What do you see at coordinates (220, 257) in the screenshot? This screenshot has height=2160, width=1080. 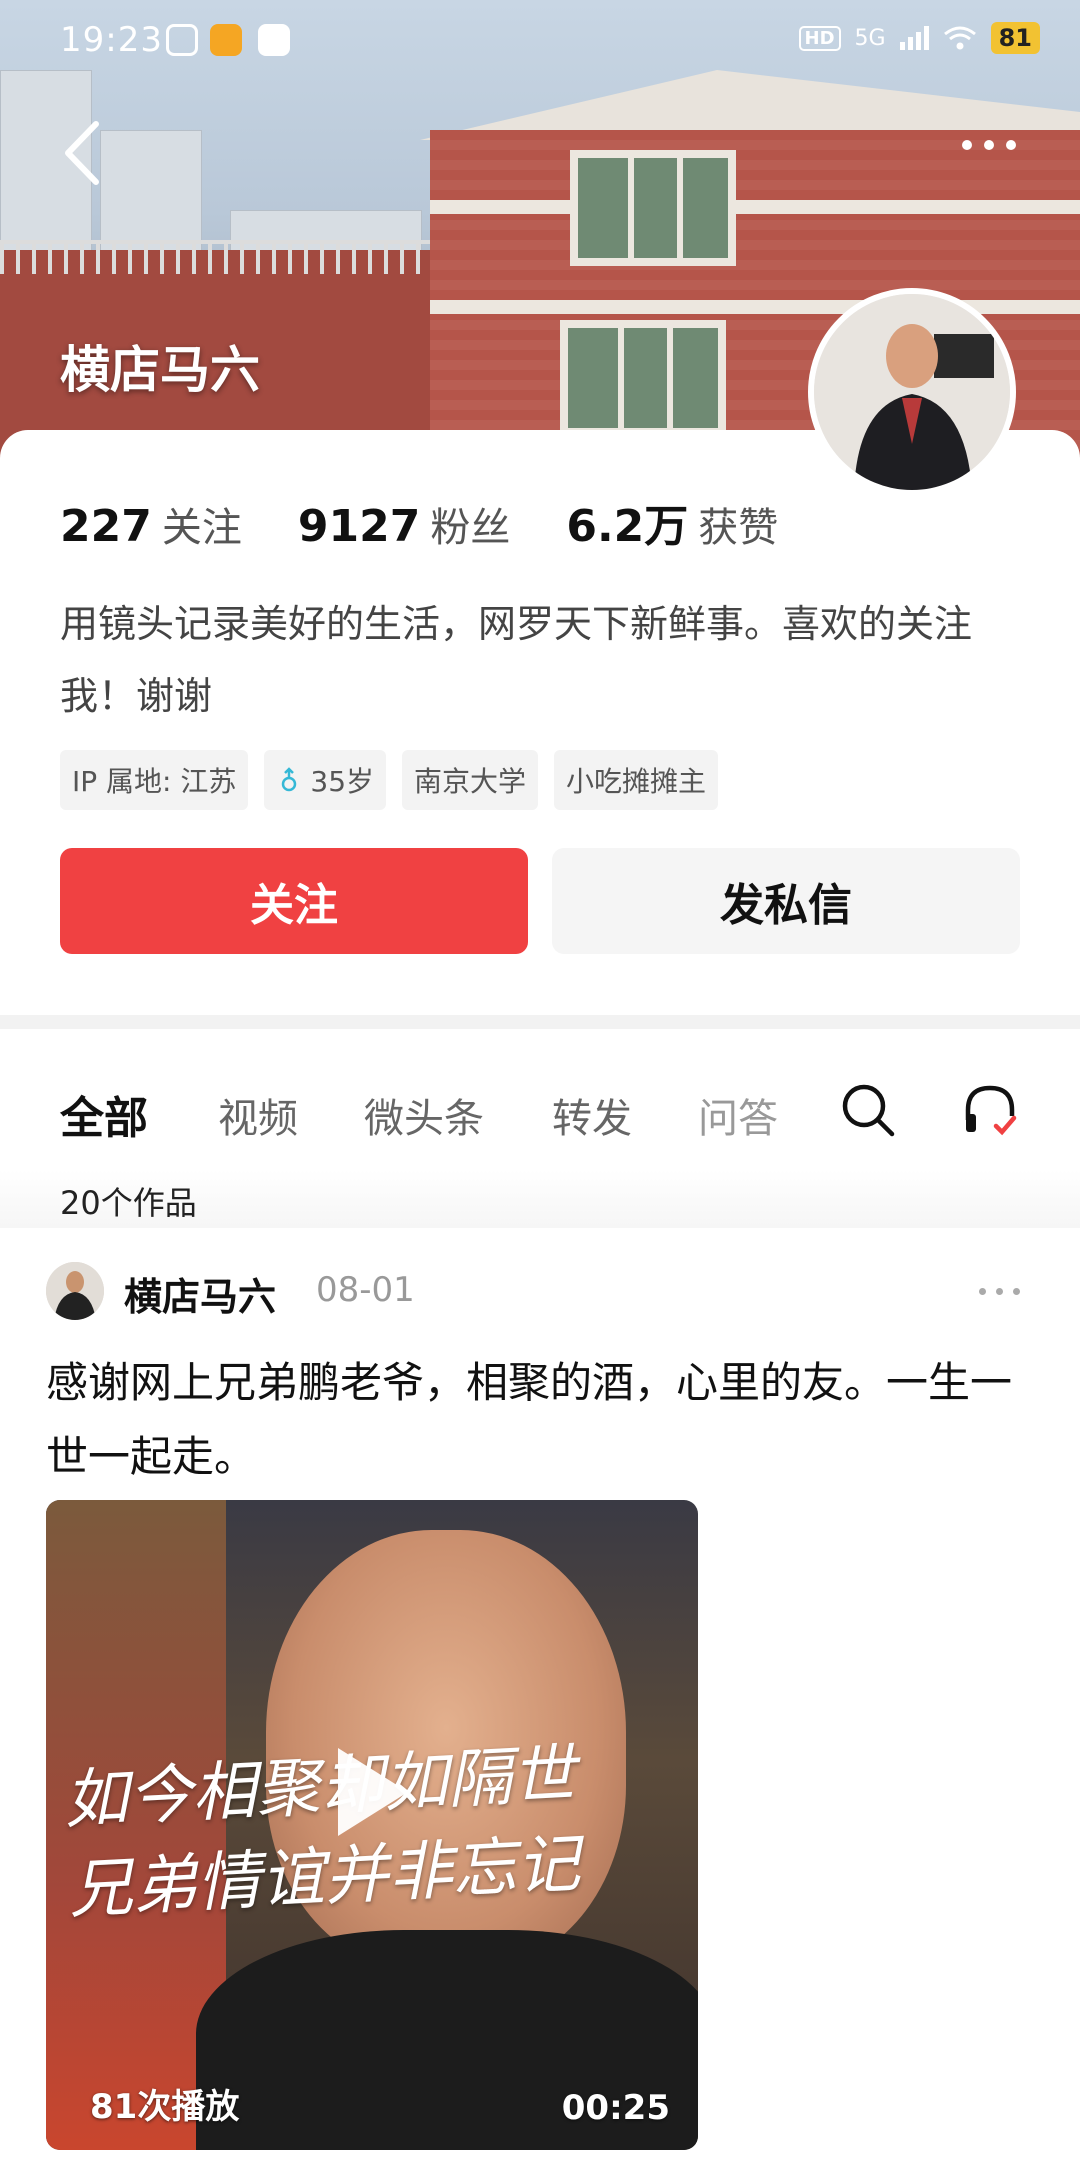 I see `balcony-railing` at bounding box center [220, 257].